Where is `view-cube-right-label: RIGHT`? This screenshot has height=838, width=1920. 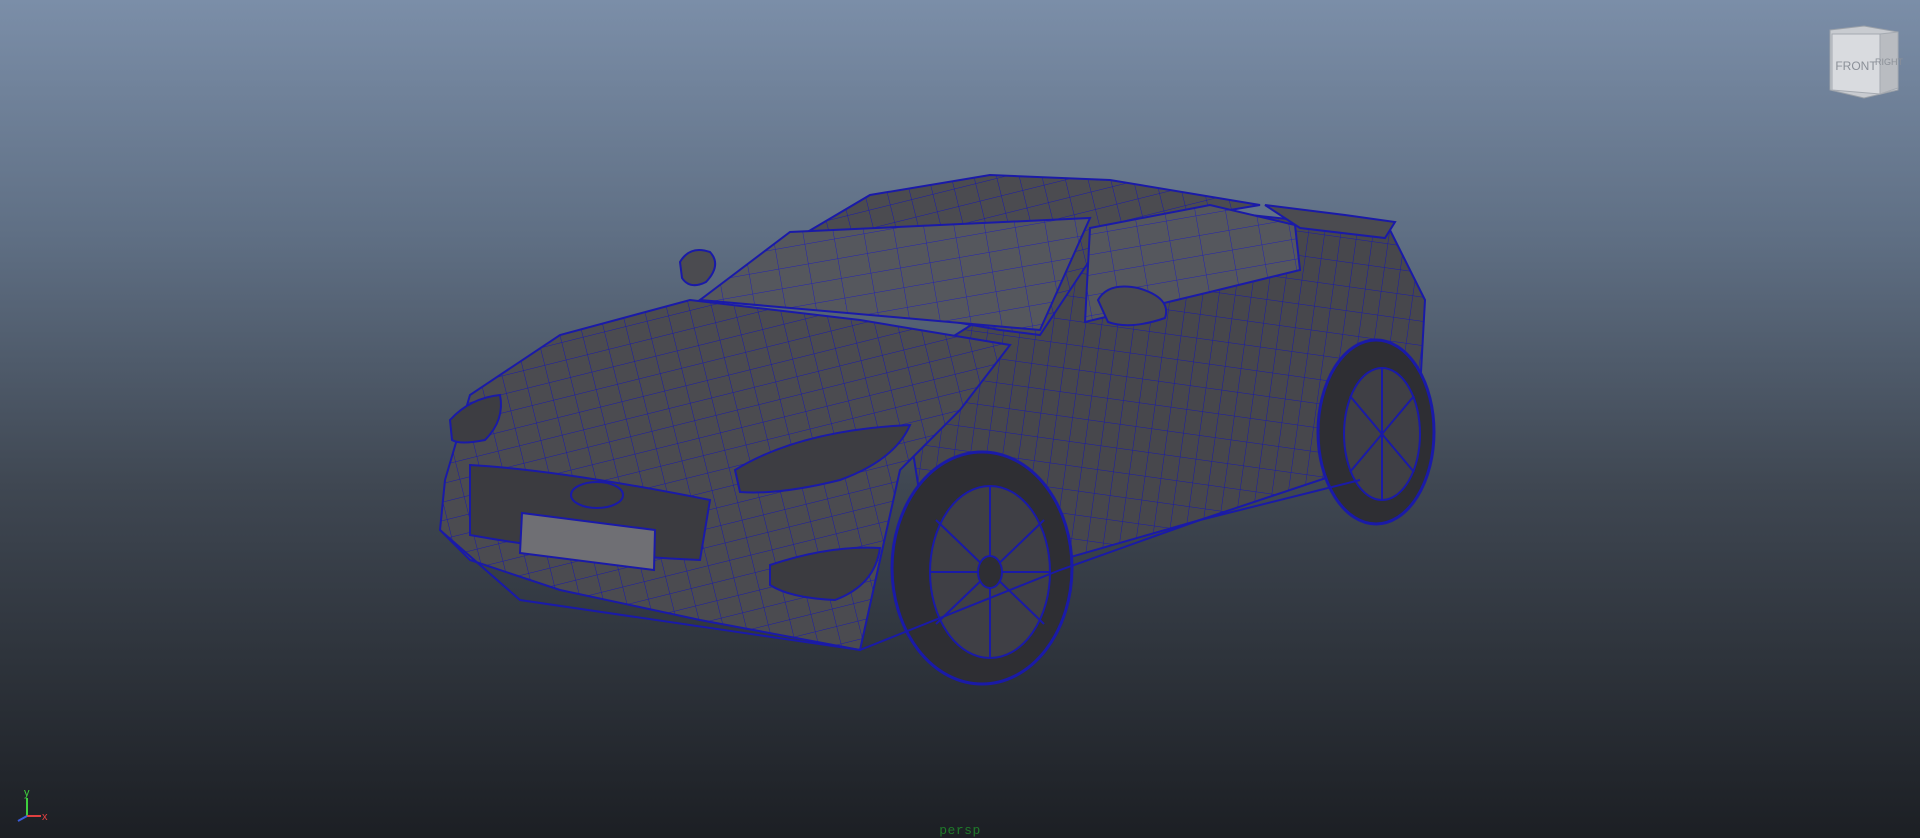 view-cube-right-label: RIGHT is located at coordinates (1889, 62).